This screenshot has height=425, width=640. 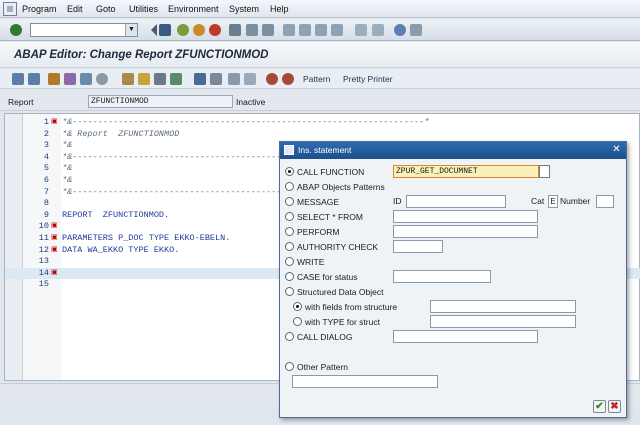 What do you see at coordinates (316, 79) in the screenshot?
I see `pattern-button: Pattern` at bounding box center [316, 79].